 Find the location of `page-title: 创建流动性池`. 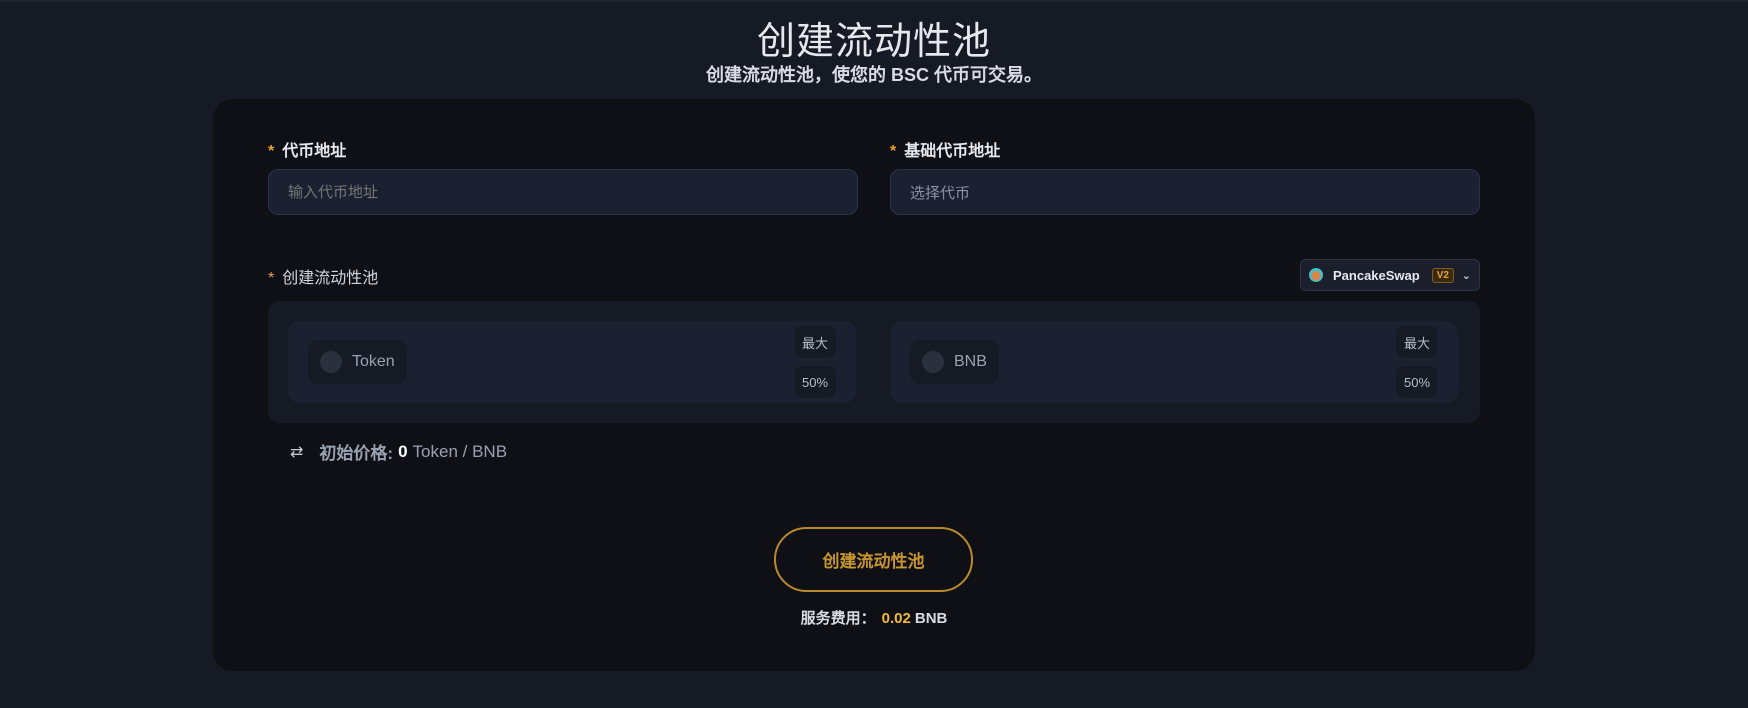

page-title: 创建流动性池 is located at coordinates (873, 41).